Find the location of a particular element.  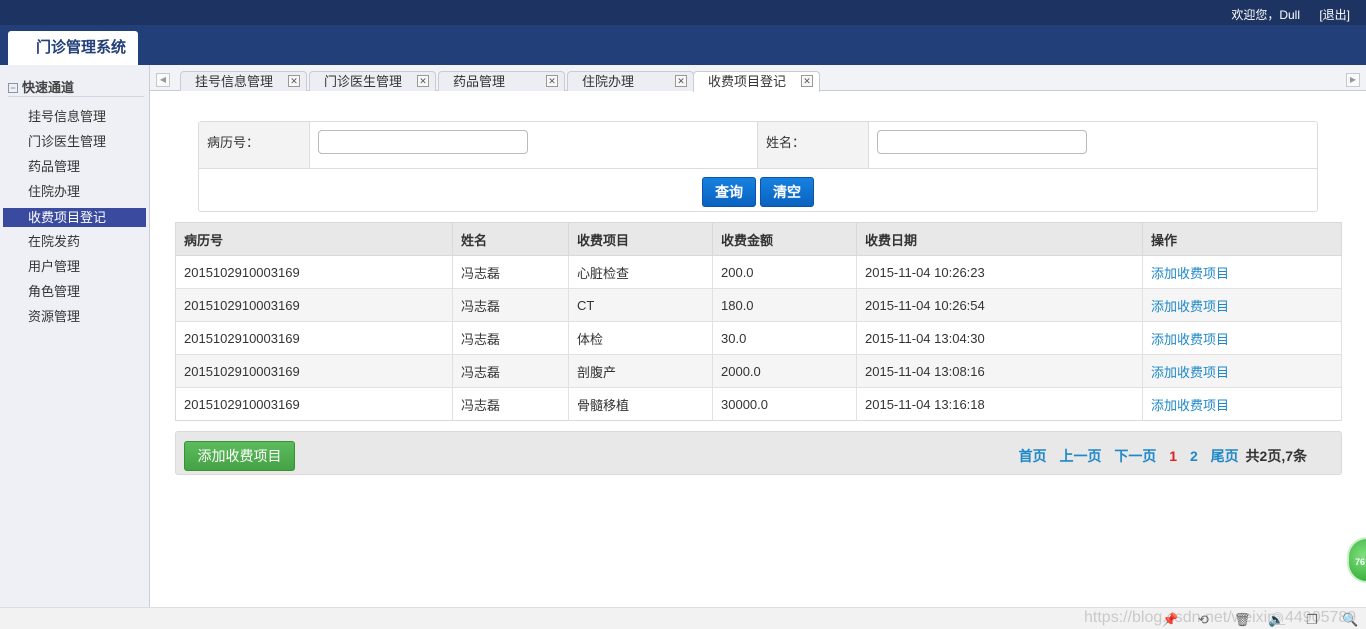

cell-charge-item: 剖腹产 is located at coordinates (640, 371).